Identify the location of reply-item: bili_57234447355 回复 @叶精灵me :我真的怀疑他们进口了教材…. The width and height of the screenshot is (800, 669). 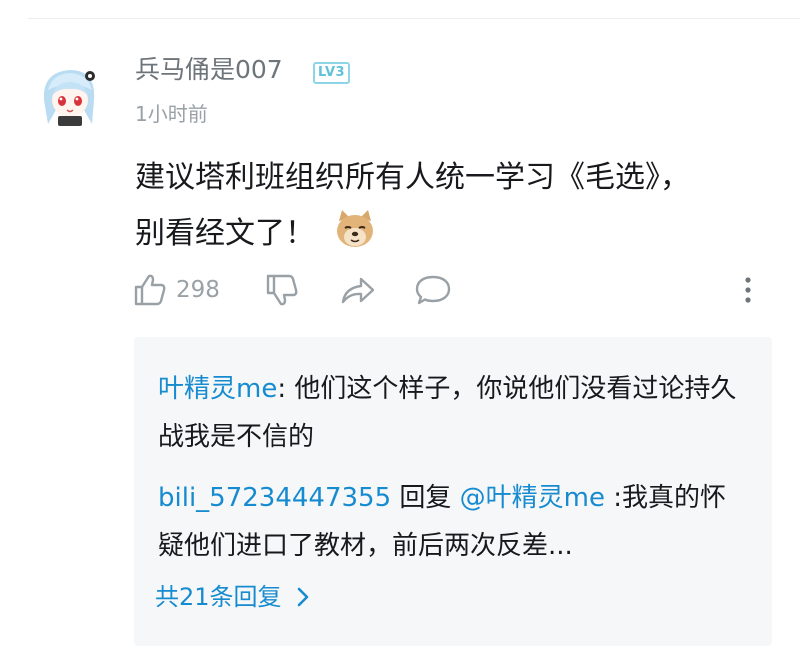
(453, 522).